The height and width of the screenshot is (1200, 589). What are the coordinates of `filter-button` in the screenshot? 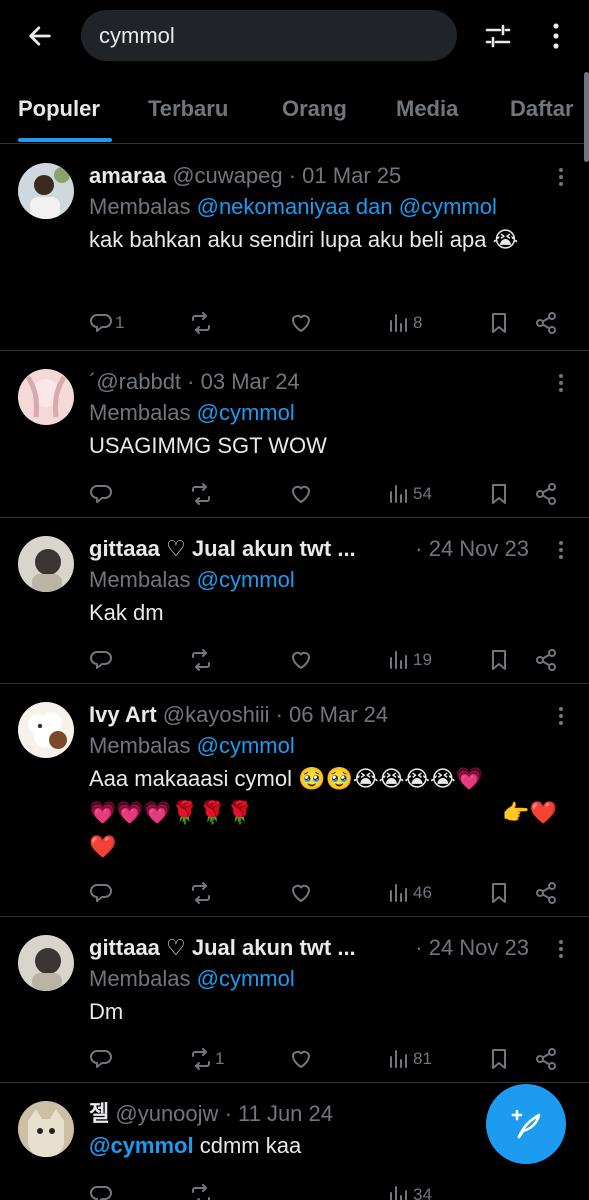 It's located at (498, 36).